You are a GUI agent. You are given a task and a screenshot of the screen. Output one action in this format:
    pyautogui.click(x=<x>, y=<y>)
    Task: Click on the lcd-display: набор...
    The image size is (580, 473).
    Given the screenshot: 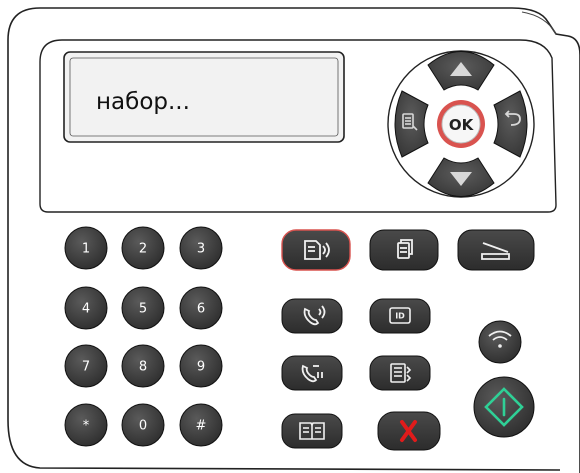 What is the action you would take?
    pyautogui.click(x=204, y=97)
    